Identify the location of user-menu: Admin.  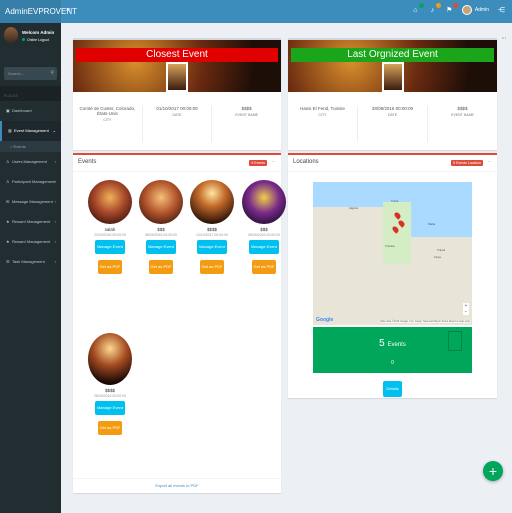
(475, 10).